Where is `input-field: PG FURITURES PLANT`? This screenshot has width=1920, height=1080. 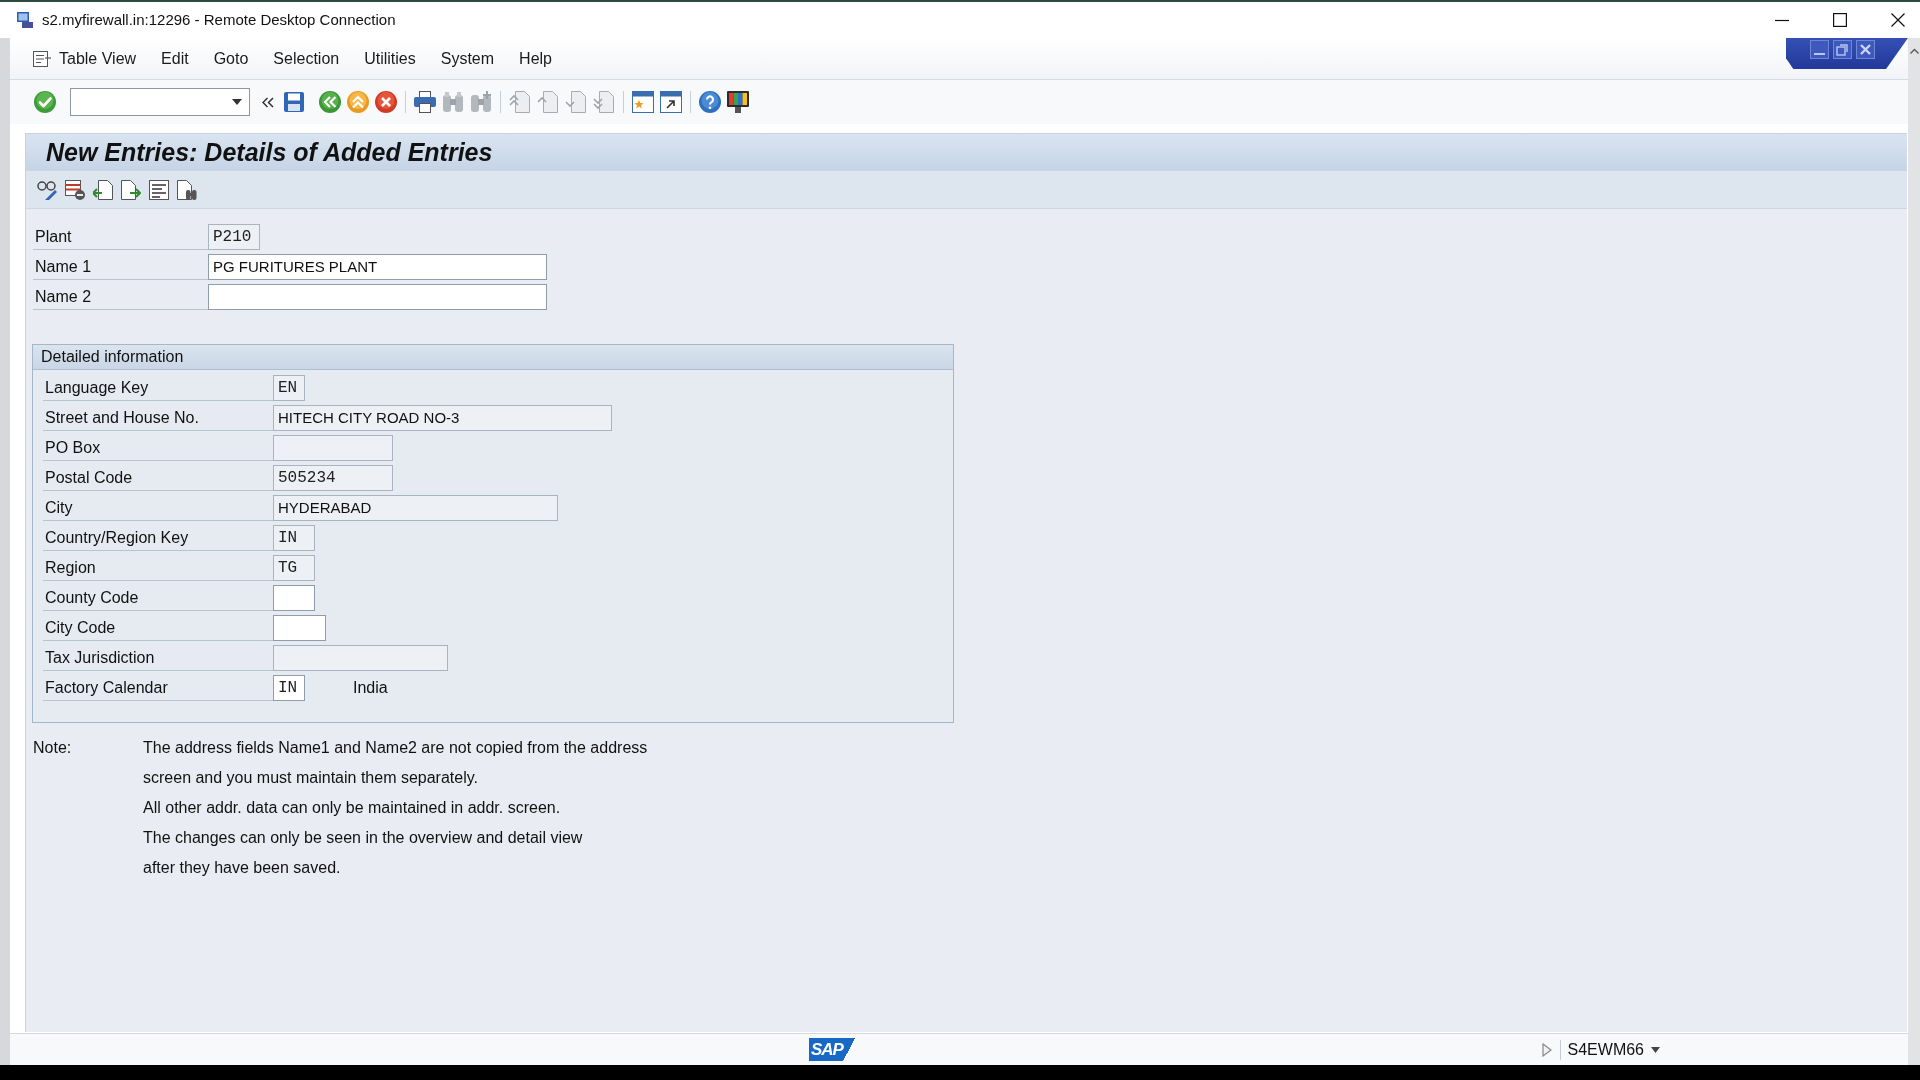 input-field: PG FURITURES PLANT is located at coordinates (377, 267).